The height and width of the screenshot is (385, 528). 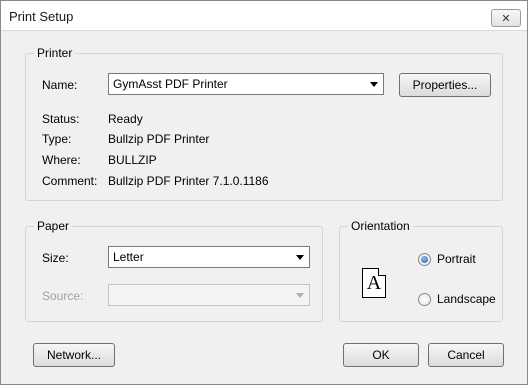 I want to click on name-label: Name:, so click(x=60, y=85).